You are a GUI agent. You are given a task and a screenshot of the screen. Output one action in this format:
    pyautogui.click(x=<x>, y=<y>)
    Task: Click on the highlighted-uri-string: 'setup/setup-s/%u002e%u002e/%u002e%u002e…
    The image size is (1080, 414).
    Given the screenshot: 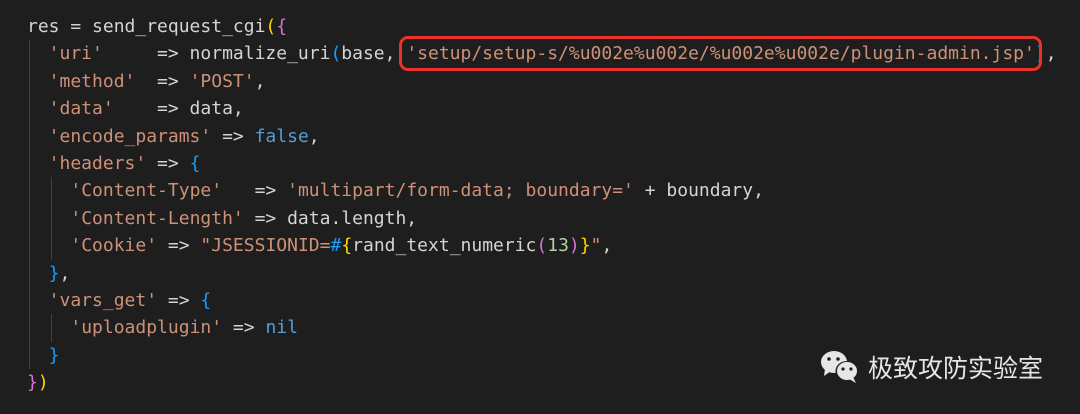 What is the action you would take?
    pyautogui.click(x=720, y=54)
    